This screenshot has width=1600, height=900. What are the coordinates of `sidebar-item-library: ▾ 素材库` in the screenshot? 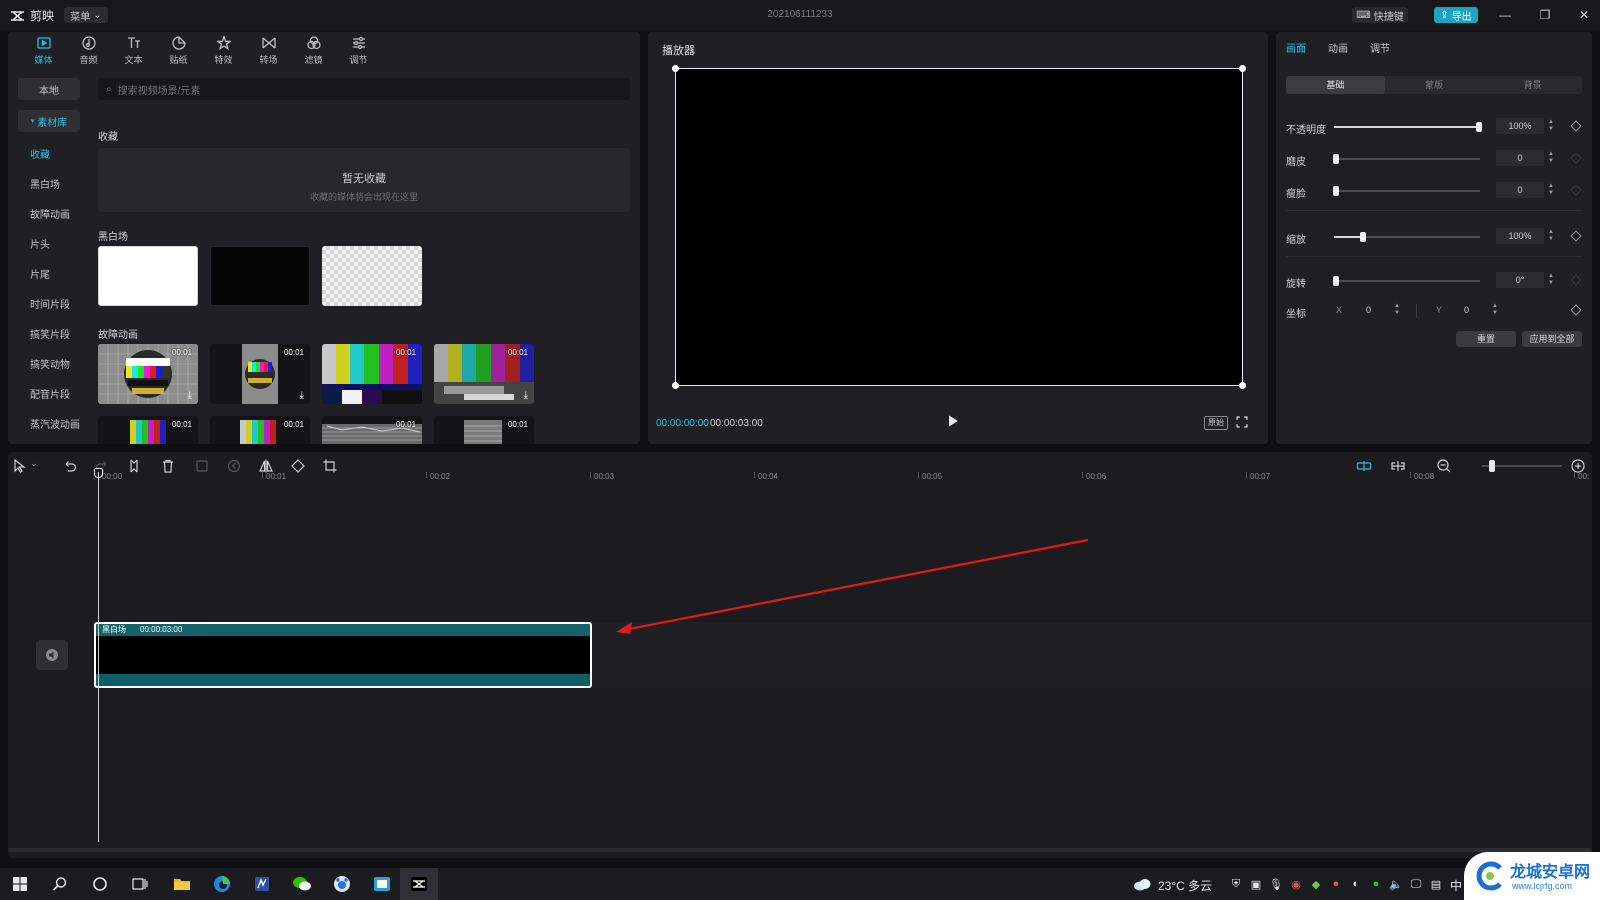 It's located at (49, 121).